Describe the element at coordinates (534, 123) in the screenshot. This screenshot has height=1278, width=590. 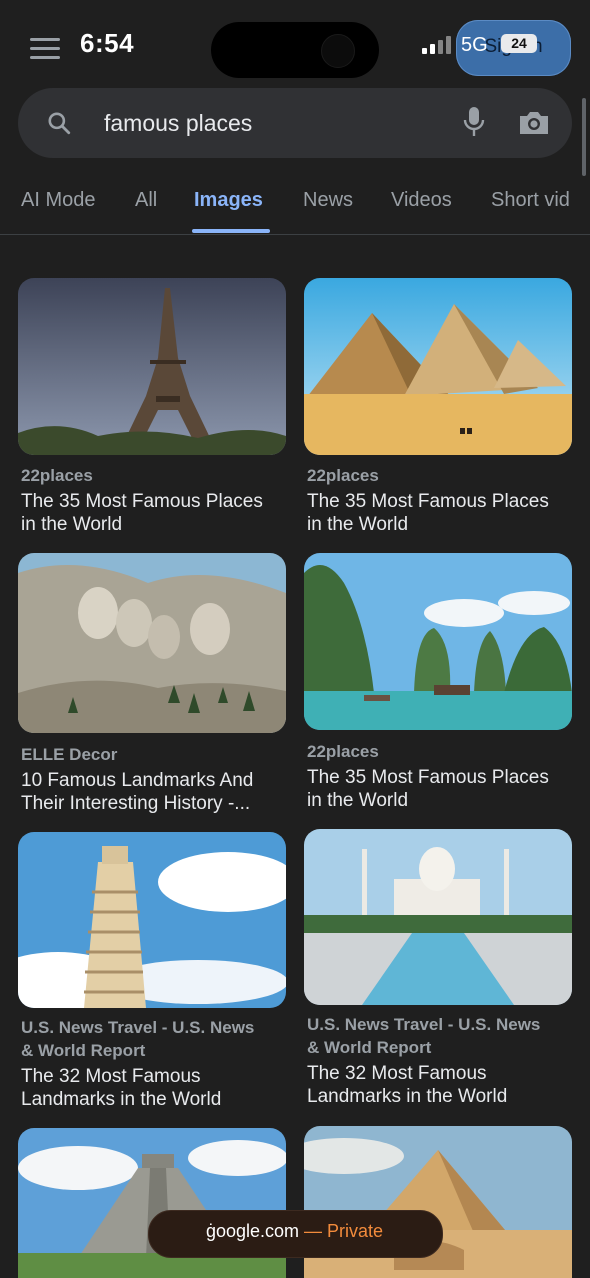
I see `camera-icon` at that location.